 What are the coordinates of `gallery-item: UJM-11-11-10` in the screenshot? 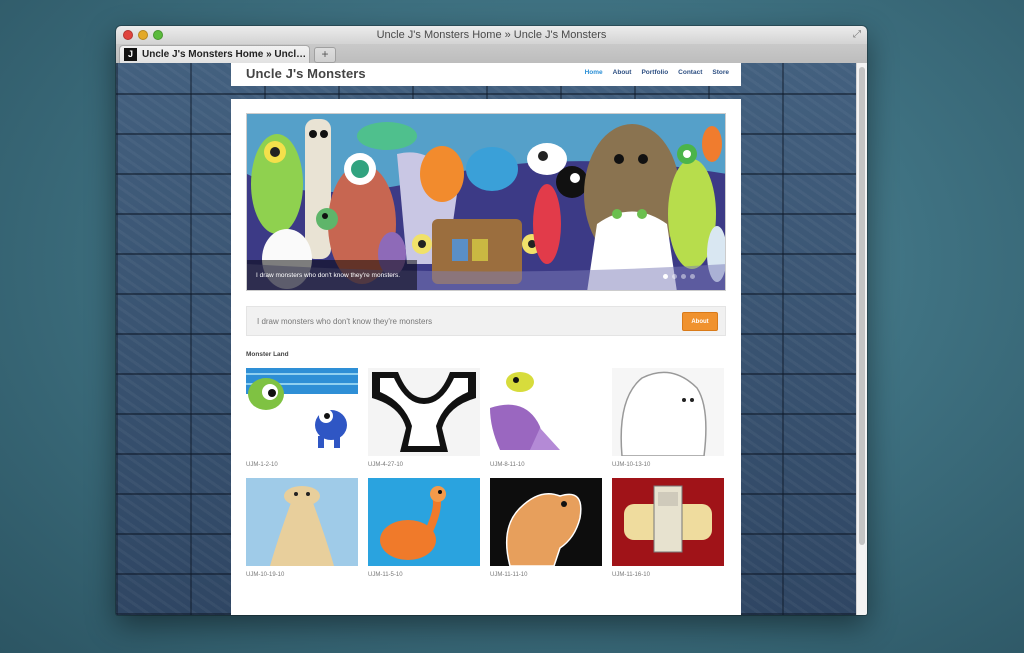 It's located at (546, 528).